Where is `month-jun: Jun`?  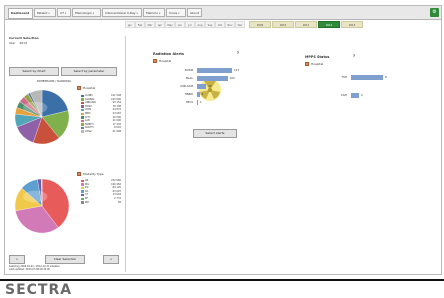 month-jun: Jun is located at coordinates (180, 24).